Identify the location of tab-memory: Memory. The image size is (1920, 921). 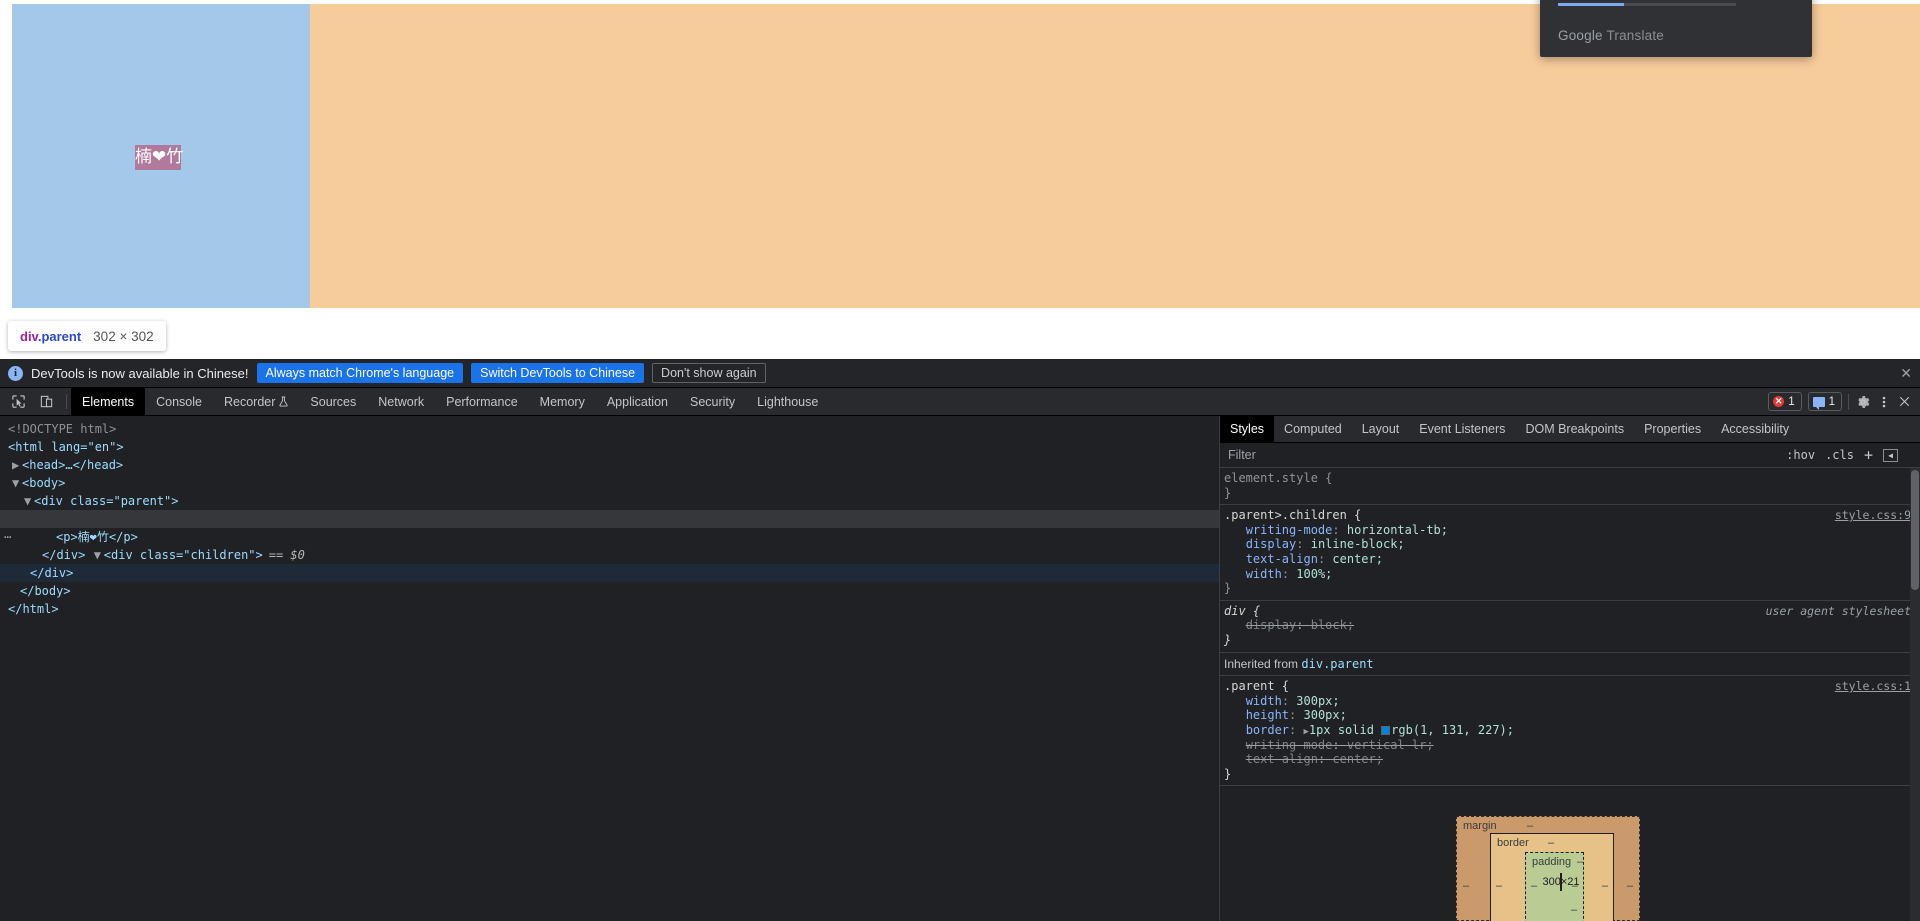
(562, 401).